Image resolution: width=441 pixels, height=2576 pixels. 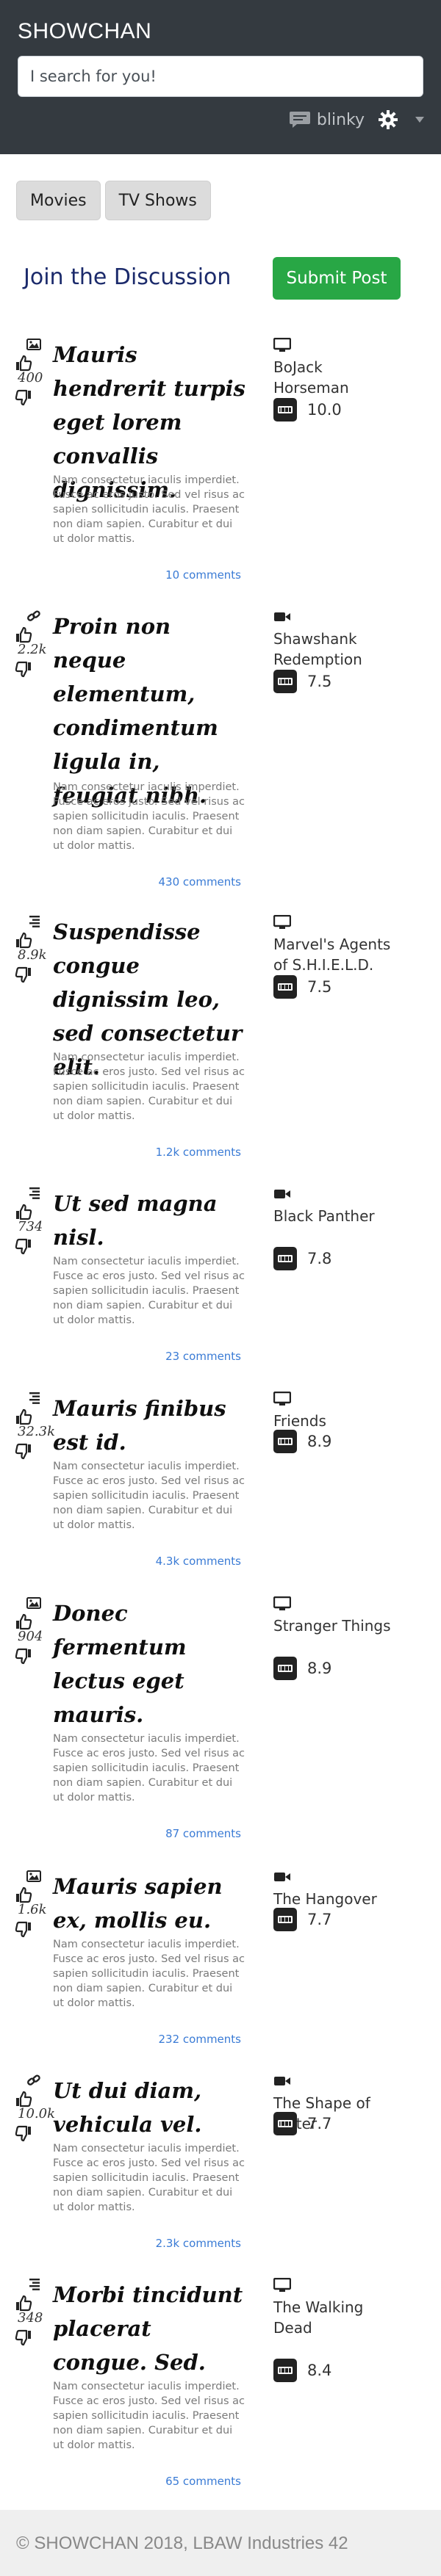 What do you see at coordinates (32, 649) in the screenshot?
I see `post-score: 2.2k` at bounding box center [32, 649].